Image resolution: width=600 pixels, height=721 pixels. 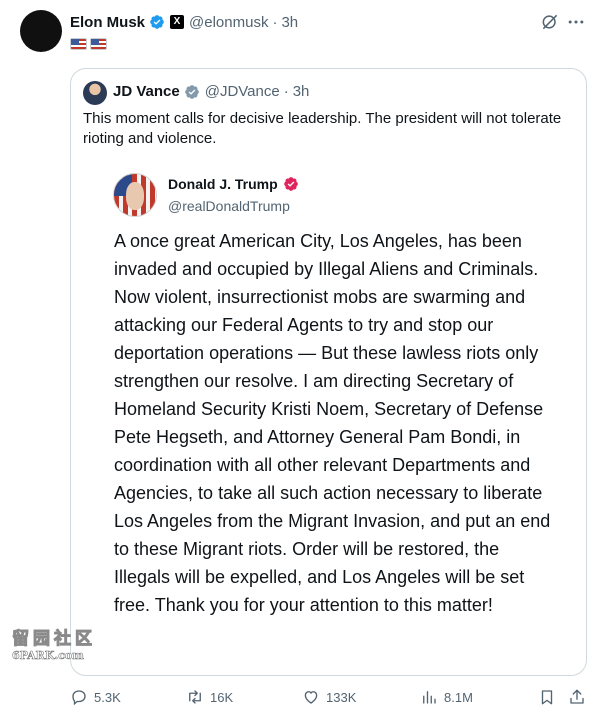 I want to click on tweet-time: 3h, so click(x=289, y=22).